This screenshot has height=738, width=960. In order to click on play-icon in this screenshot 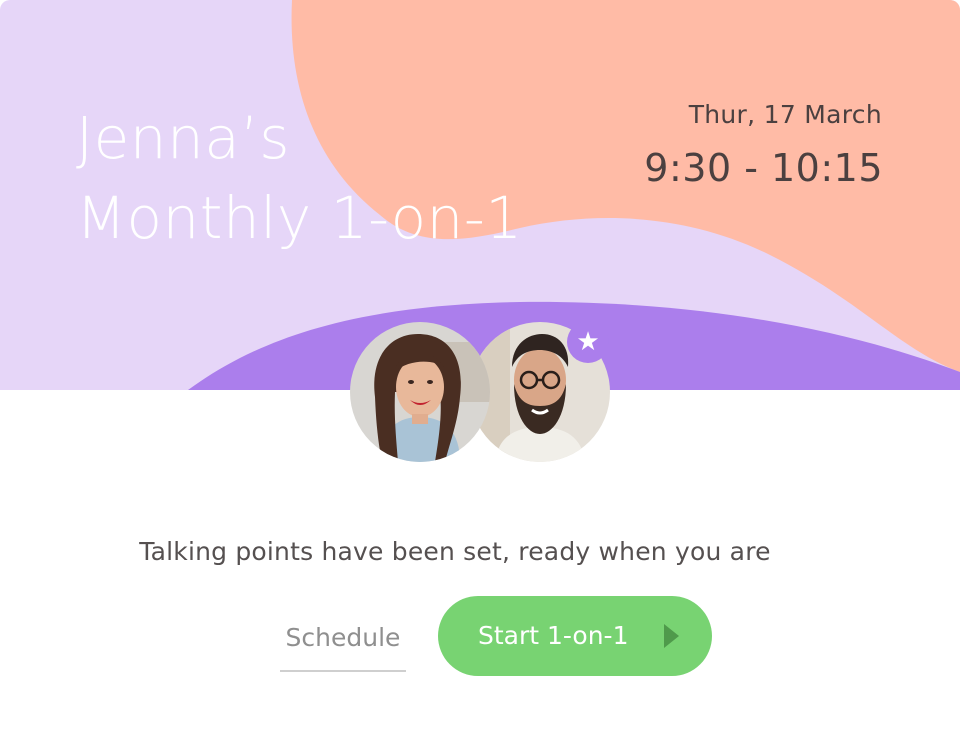, I will do `click(671, 636)`.